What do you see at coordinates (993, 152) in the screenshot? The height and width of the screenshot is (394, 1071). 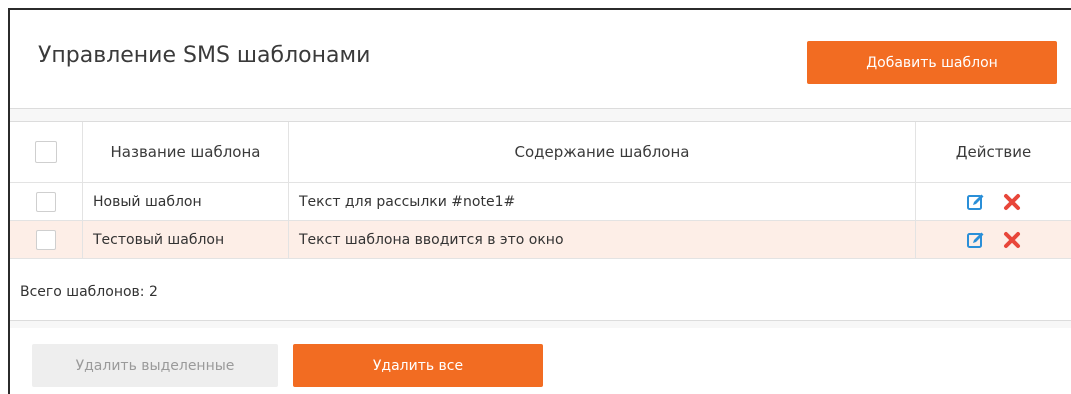 I see `column-header-action: Действие` at bounding box center [993, 152].